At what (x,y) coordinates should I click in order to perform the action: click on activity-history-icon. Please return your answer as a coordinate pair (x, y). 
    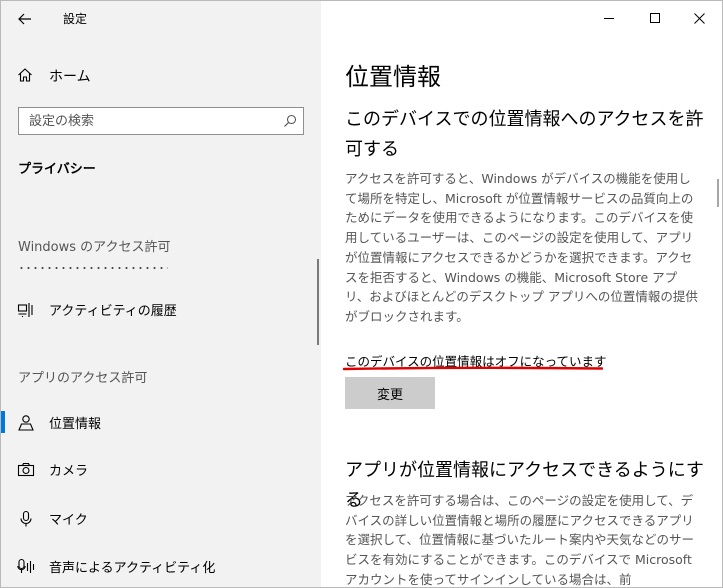
    Looking at the image, I should click on (25, 310).